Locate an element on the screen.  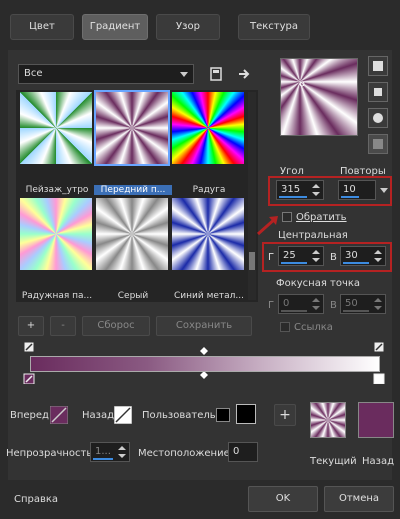
gallery-scrollbar is located at coordinates (252, 196).